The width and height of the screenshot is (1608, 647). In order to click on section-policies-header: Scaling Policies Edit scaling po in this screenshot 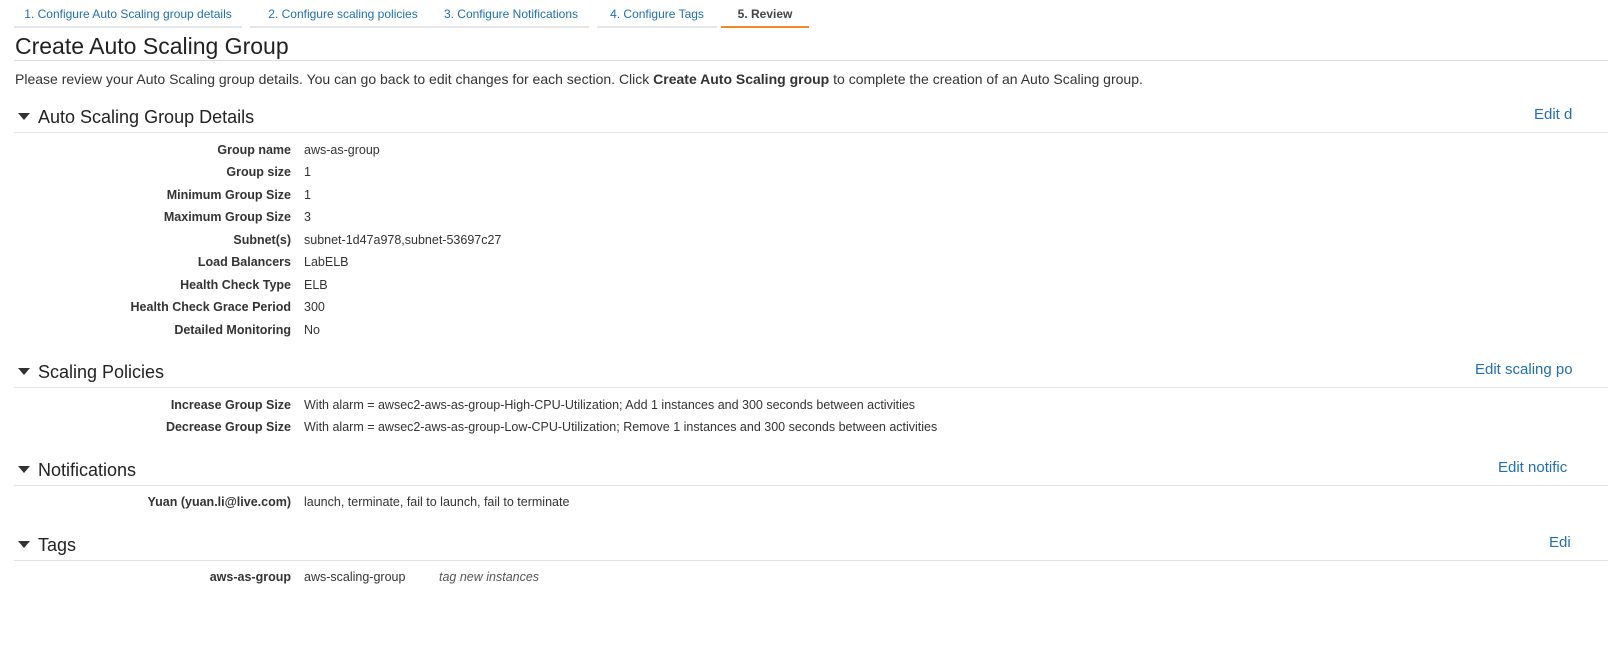, I will do `click(811, 374)`.